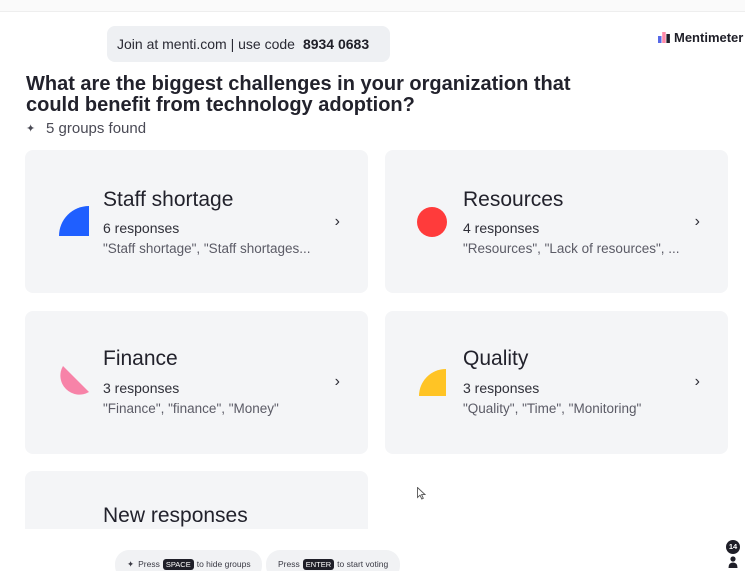  What do you see at coordinates (74, 380) in the screenshot?
I see `semicircle-icon` at bounding box center [74, 380].